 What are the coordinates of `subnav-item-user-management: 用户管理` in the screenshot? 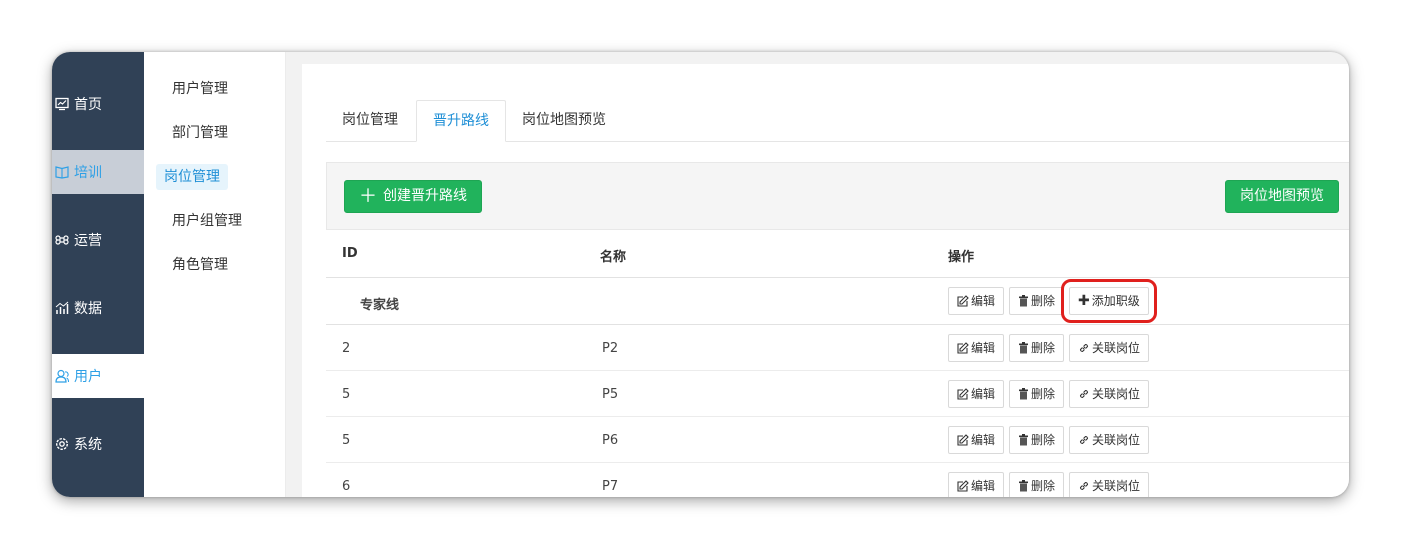 It's located at (200, 89).